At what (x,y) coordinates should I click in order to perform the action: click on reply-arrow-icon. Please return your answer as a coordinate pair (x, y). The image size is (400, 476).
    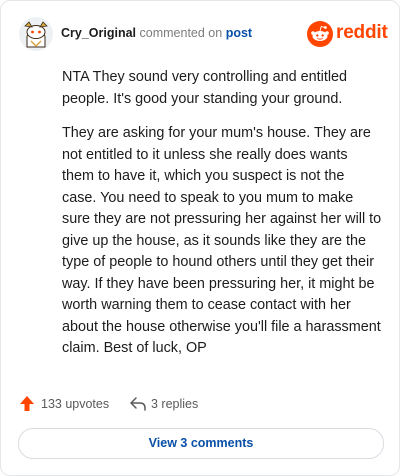
    Looking at the image, I should click on (138, 404).